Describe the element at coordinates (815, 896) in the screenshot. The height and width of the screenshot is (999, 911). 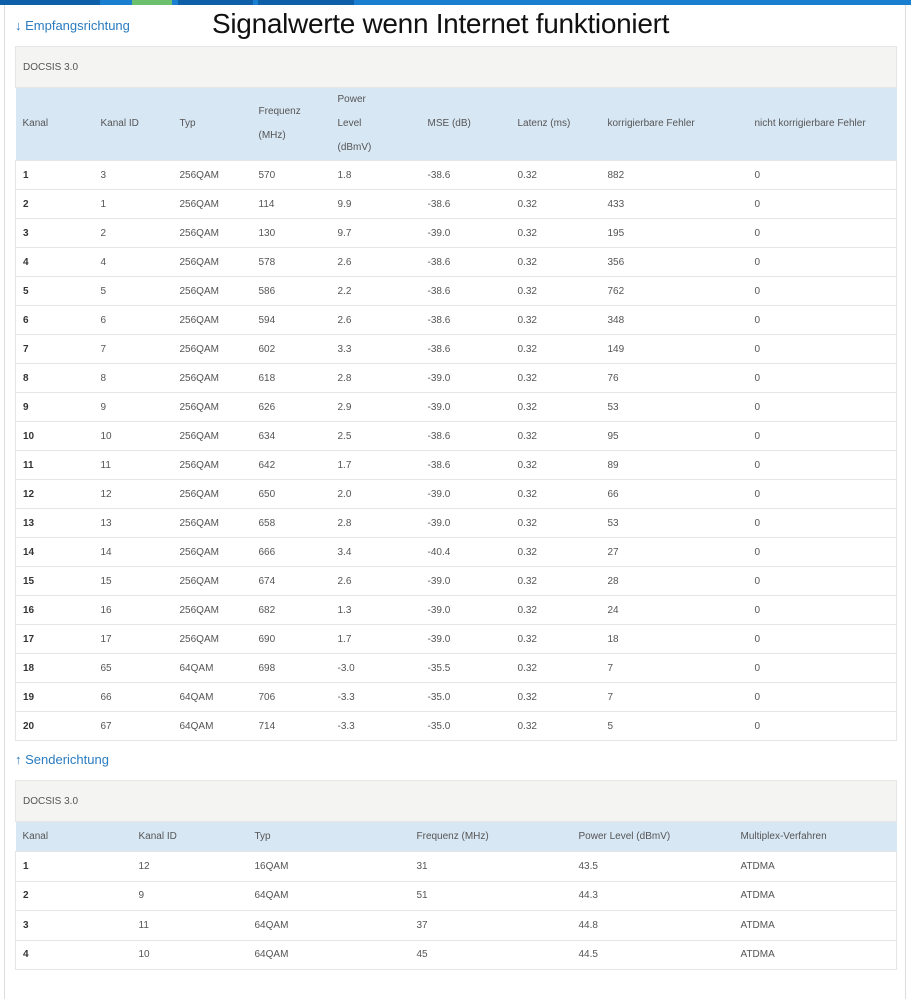
I see `table-cell: ATDMA` at that location.